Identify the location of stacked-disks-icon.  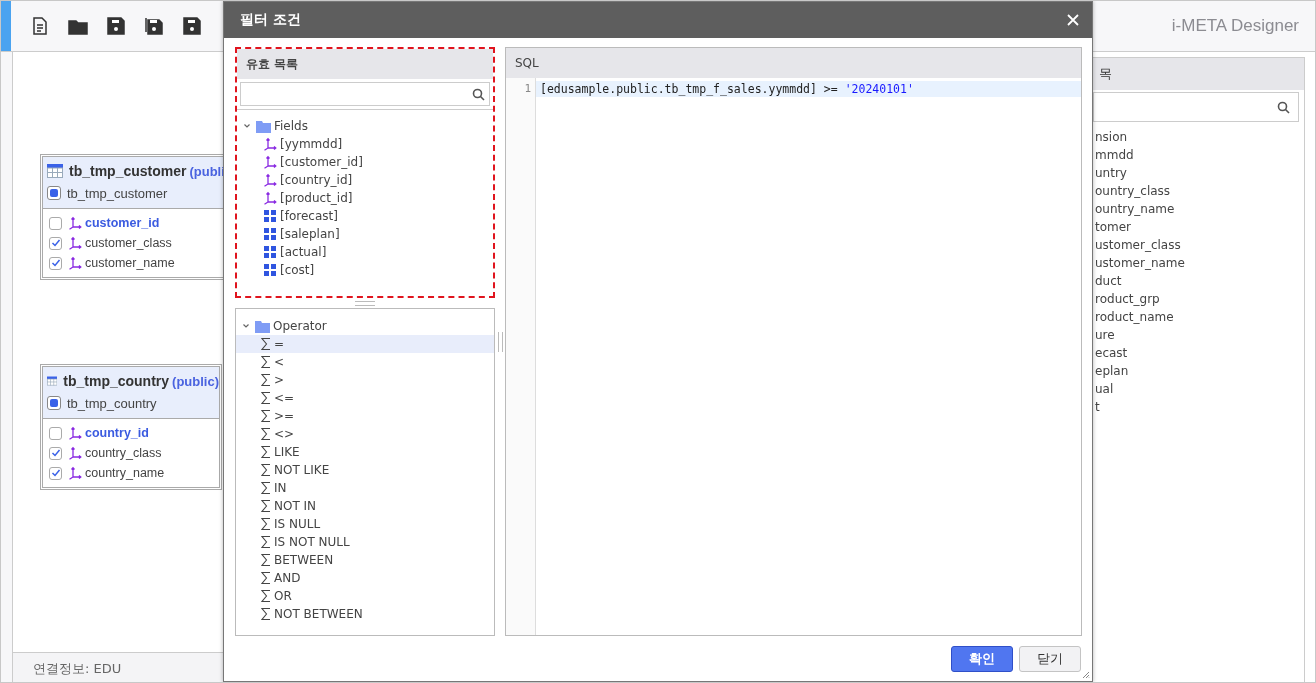
(154, 26).